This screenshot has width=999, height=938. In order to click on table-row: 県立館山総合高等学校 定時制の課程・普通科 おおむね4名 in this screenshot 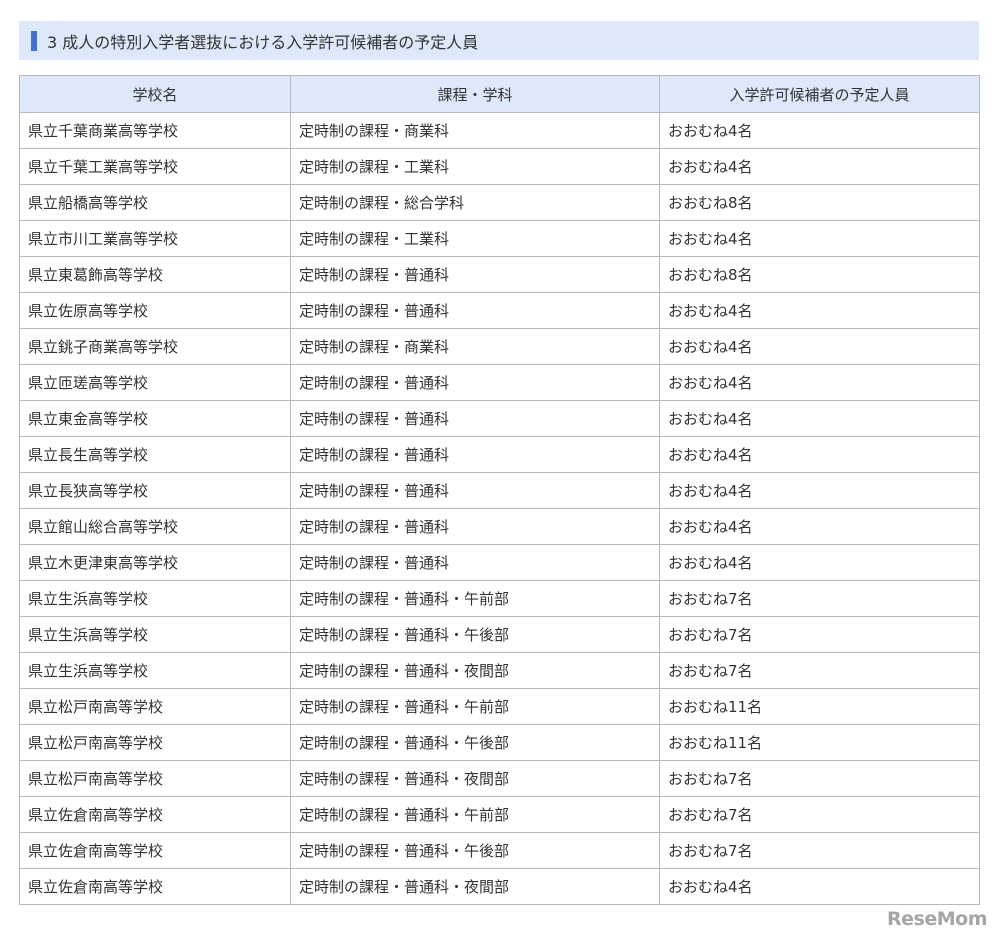, I will do `click(499, 526)`.